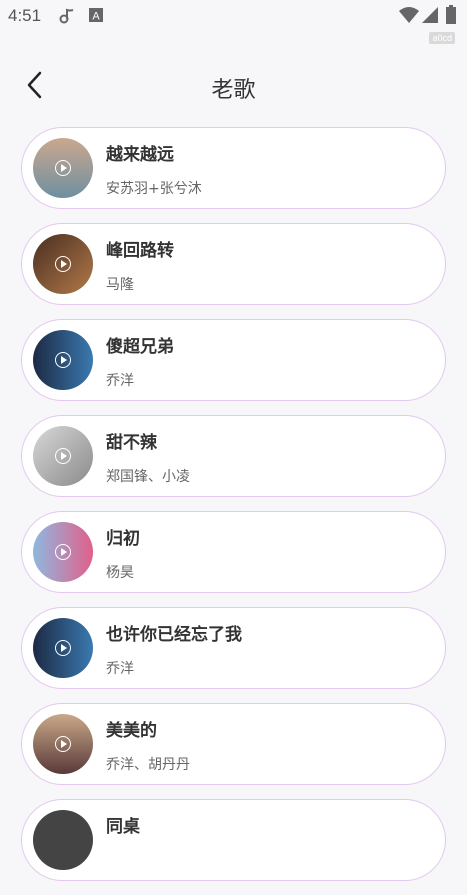  What do you see at coordinates (123, 827) in the screenshot?
I see `song-title: 同桌` at bounding box center [123, 827].